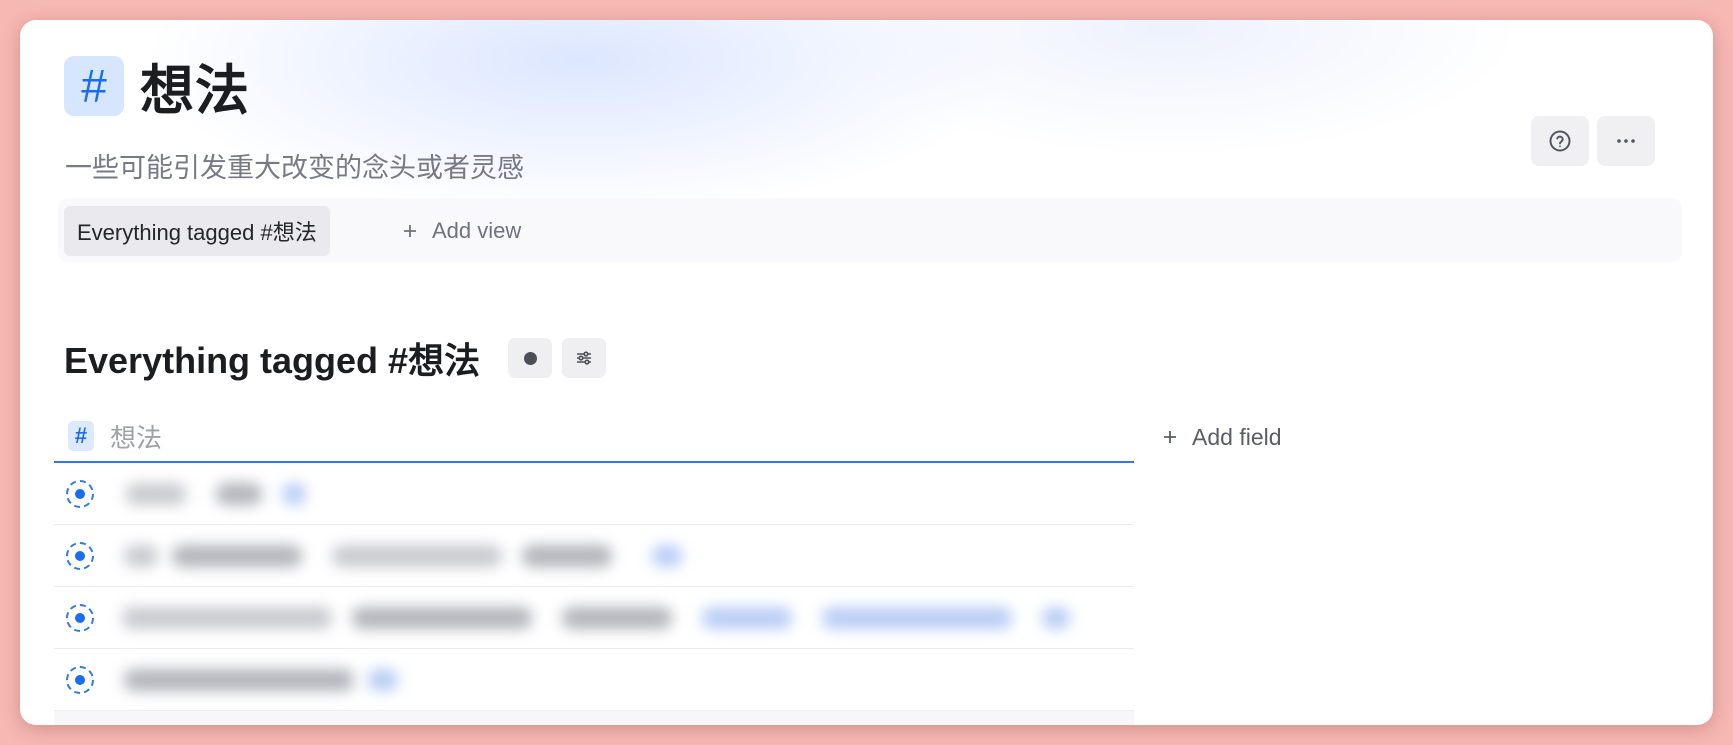  I want to click on more-button, so click(1626, 141).